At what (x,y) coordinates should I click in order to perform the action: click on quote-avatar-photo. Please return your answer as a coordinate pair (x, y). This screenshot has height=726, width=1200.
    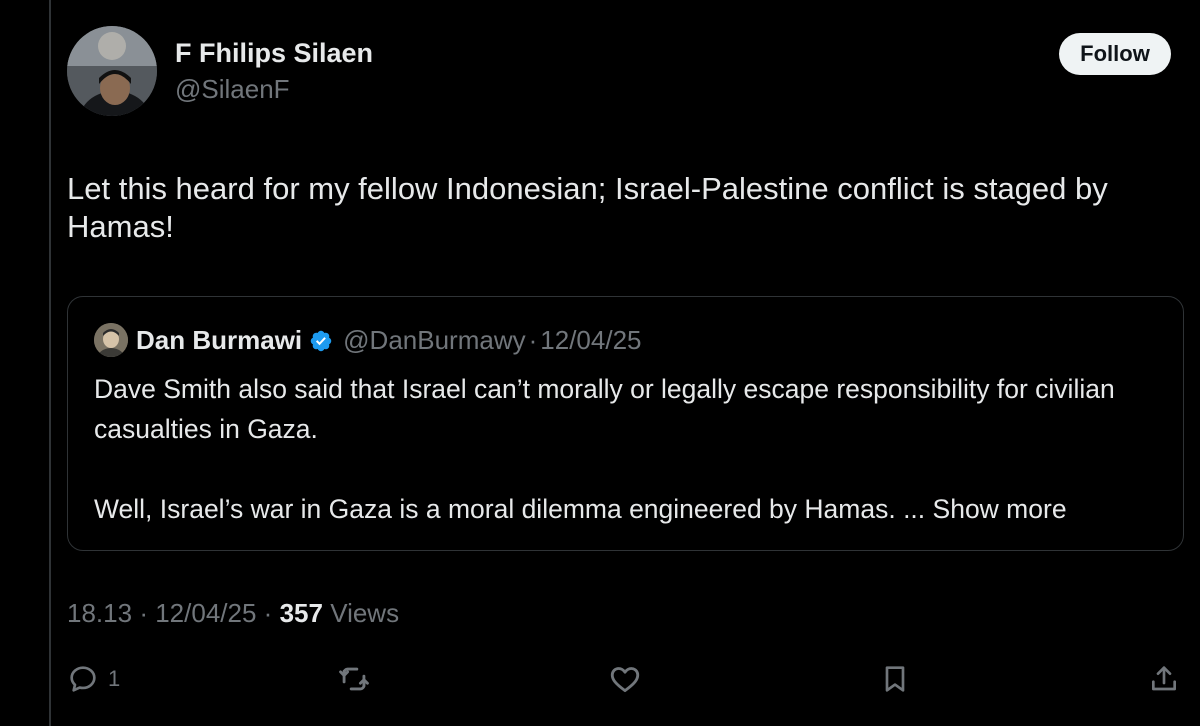
    Looking at the image, I should click on (111, 340).